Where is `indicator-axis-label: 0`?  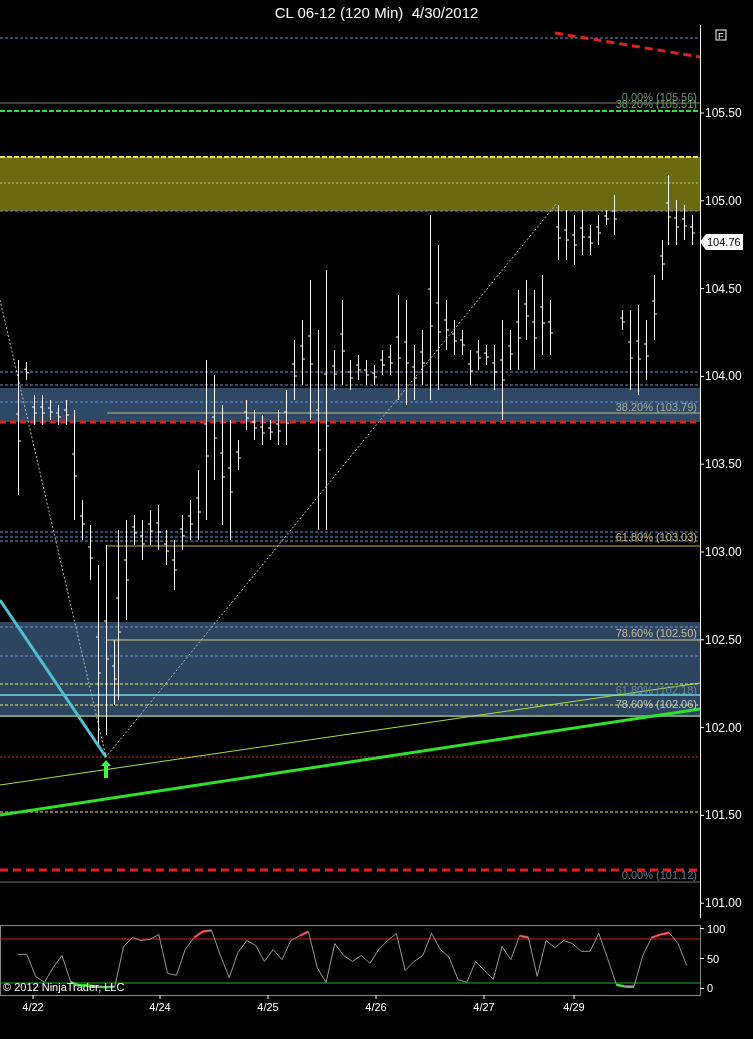
indicator-axis-label: 0 is located at coordinates (710, 988).